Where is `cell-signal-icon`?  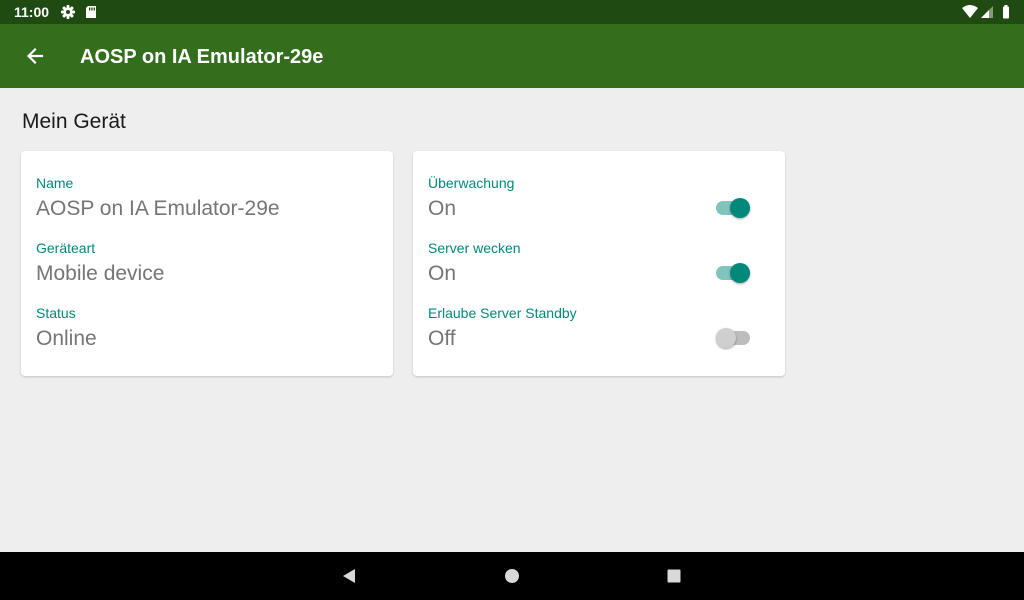 cell-signal-icon is located at coordinates (988, 12).